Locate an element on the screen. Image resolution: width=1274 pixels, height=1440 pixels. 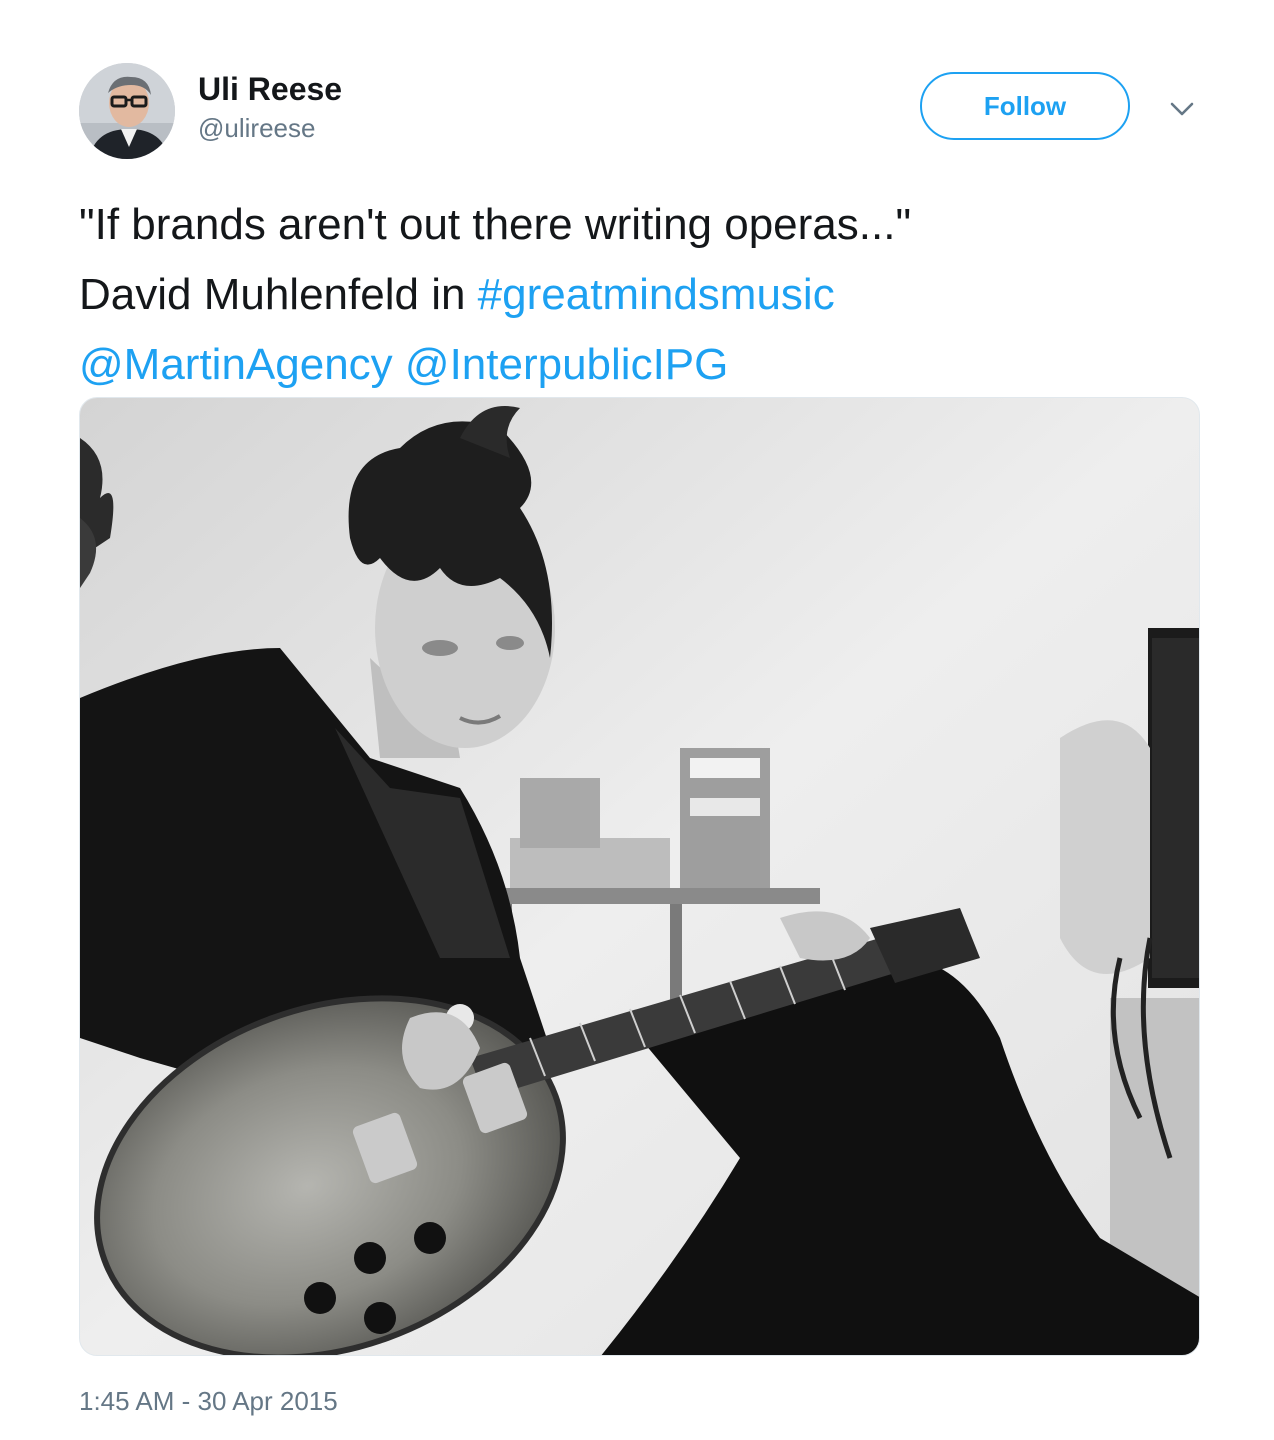
tweet-text-line-2: David Muhlenfeld in #greatmindsmusic is located at coordinates (639, 295).